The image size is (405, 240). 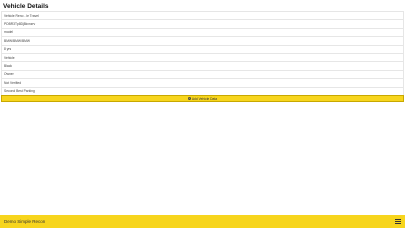 What do you see at coordinates (25, 221) in the screenshot?
I see `footer-title: Demo Simple Recon` at bounding box center [25, 221].